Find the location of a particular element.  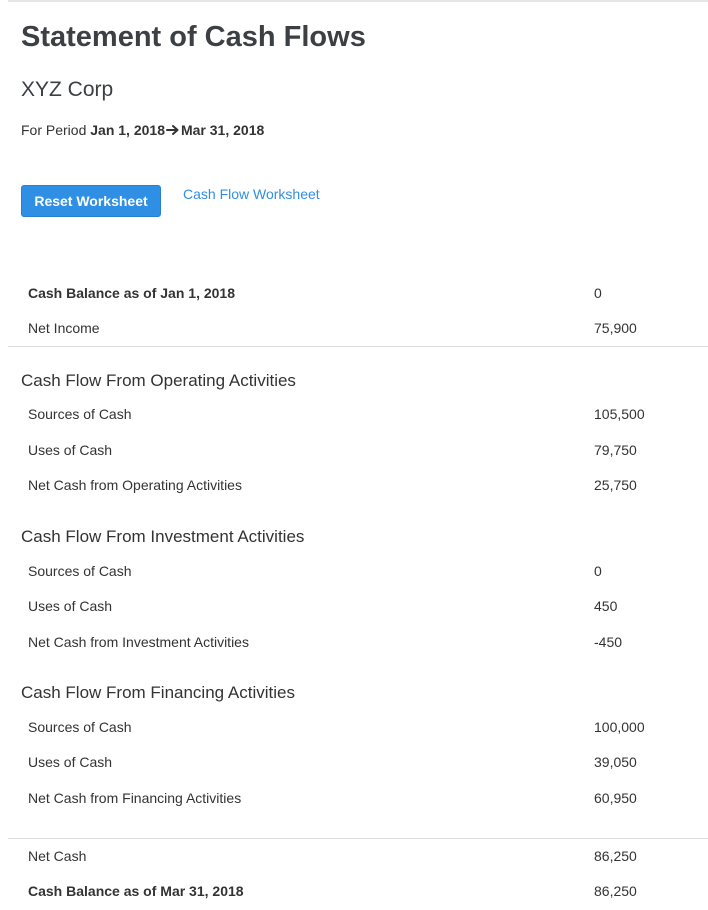

operating-sources-label: Sources of Cash is located at coordinates (80, 414).